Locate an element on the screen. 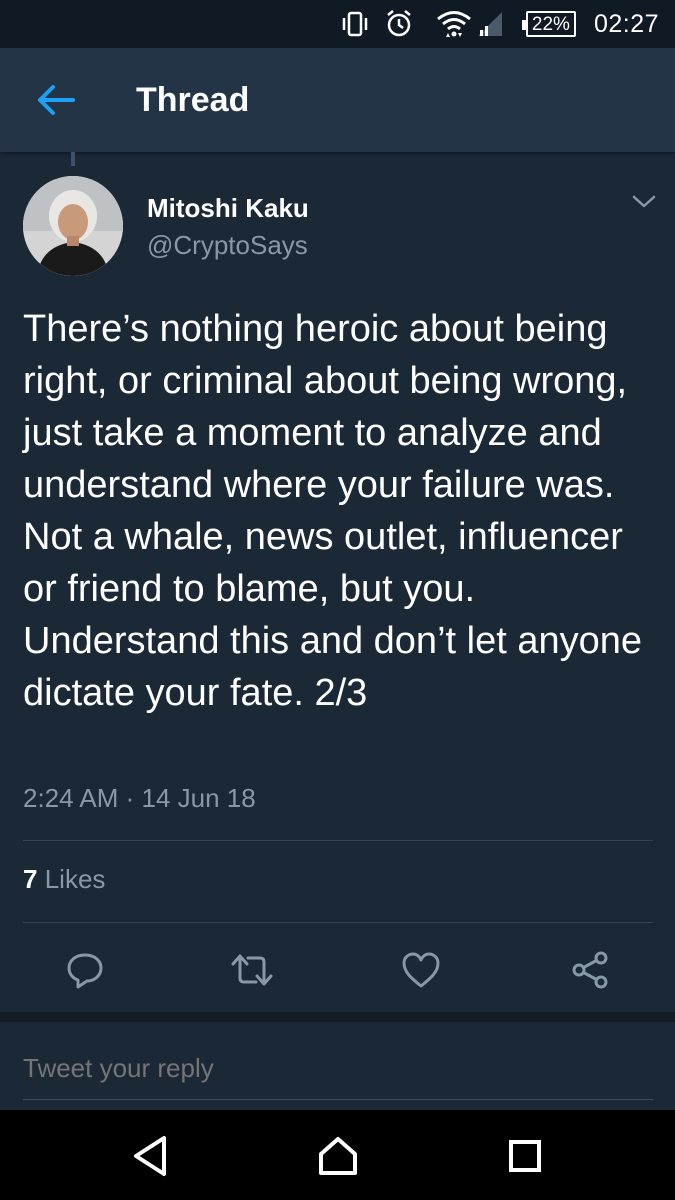  triangle-back-icon is located at coordinates (150, 1156).